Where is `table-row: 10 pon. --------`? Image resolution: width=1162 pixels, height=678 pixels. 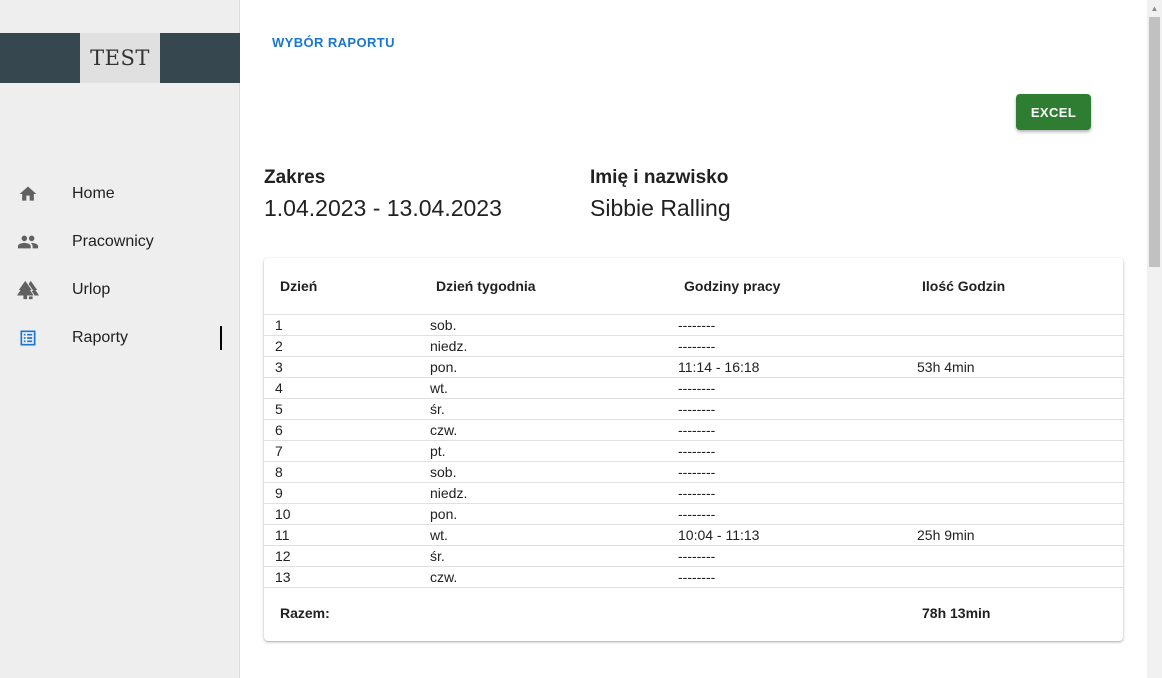 table-row: 10 pon. -------- is located at coordinates (693, 514).